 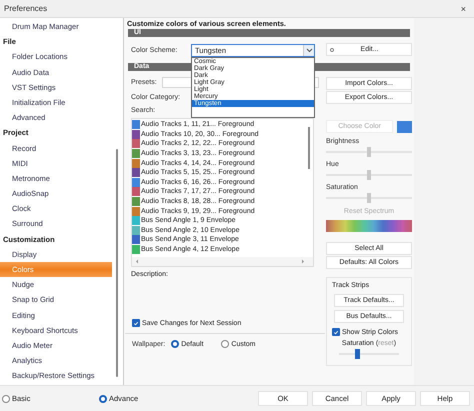 What do you see at coordinates (26, 8) in the screenshot?
I see `window-title: Preferences` at bounding box center [26, 8].